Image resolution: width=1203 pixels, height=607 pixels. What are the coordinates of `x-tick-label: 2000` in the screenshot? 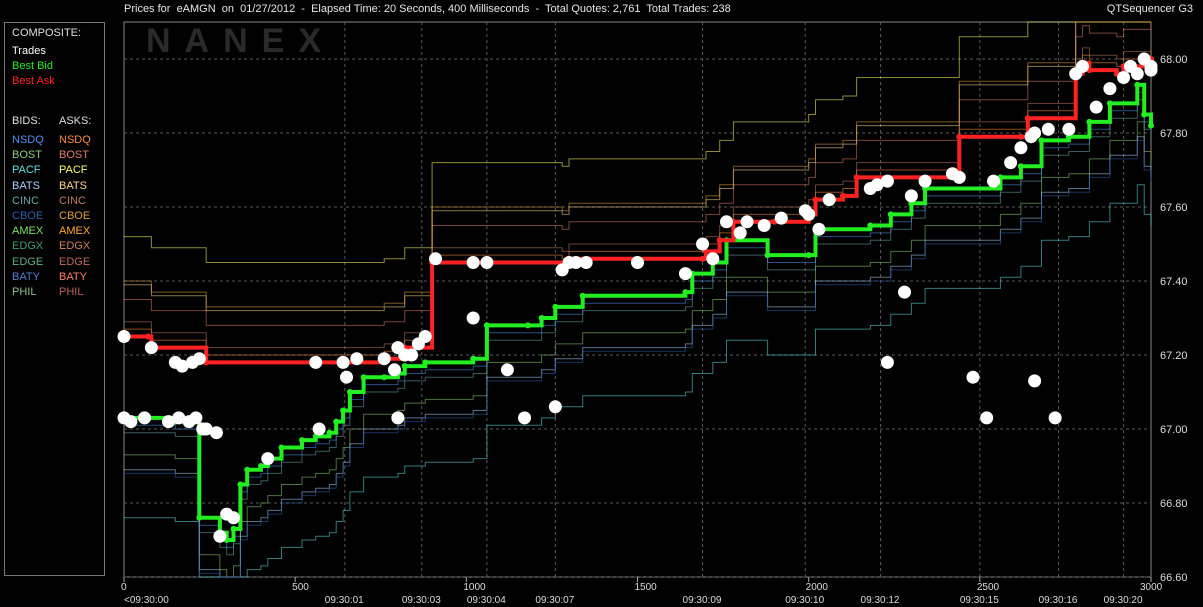 It's located at (817, 587).